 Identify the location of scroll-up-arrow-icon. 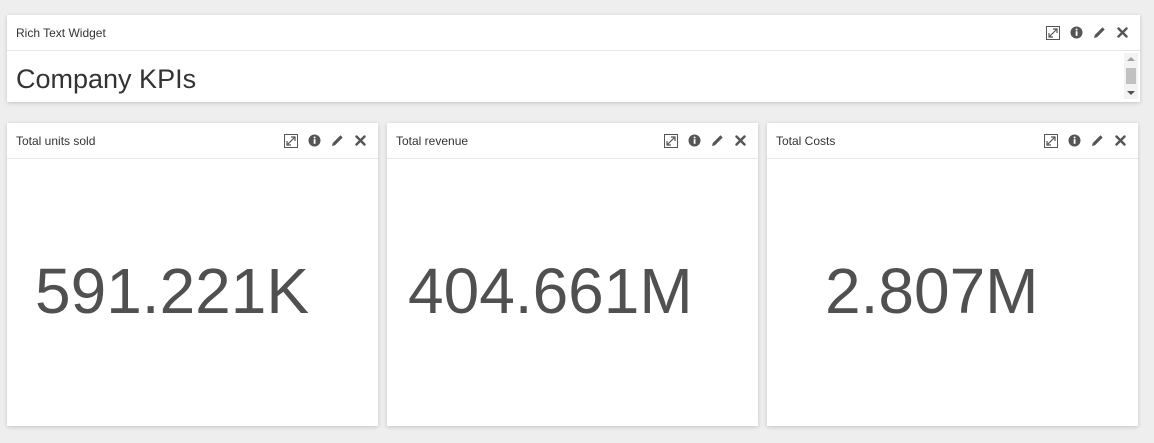
(1131, 59).